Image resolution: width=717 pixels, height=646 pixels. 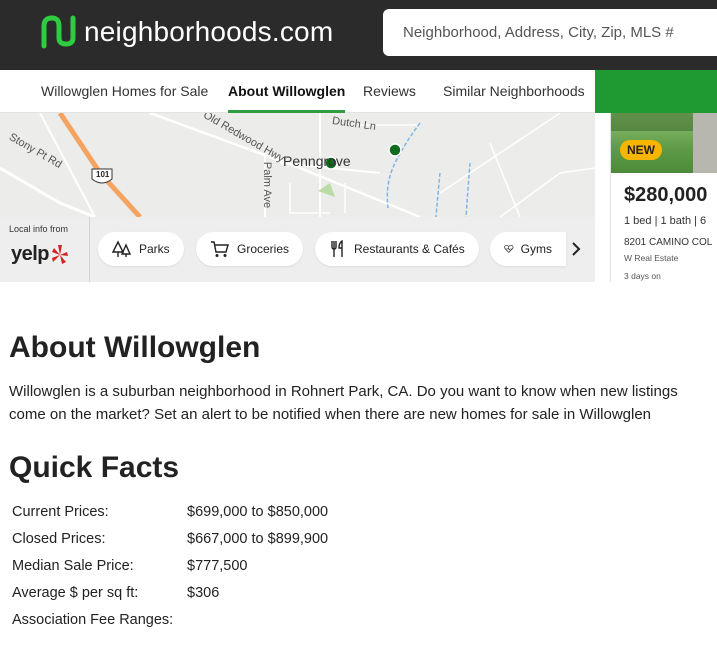 I want to click on category-groceries: Groceries, so click(x=250, y=249).